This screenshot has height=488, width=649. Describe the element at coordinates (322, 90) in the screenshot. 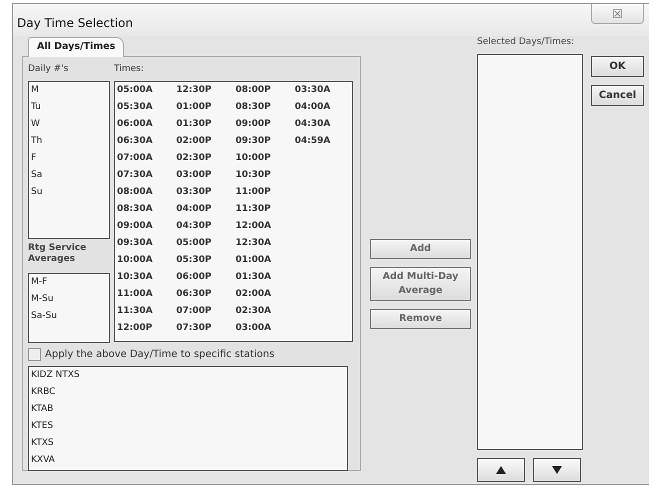

I see `time-item: 03:30A` at that location.